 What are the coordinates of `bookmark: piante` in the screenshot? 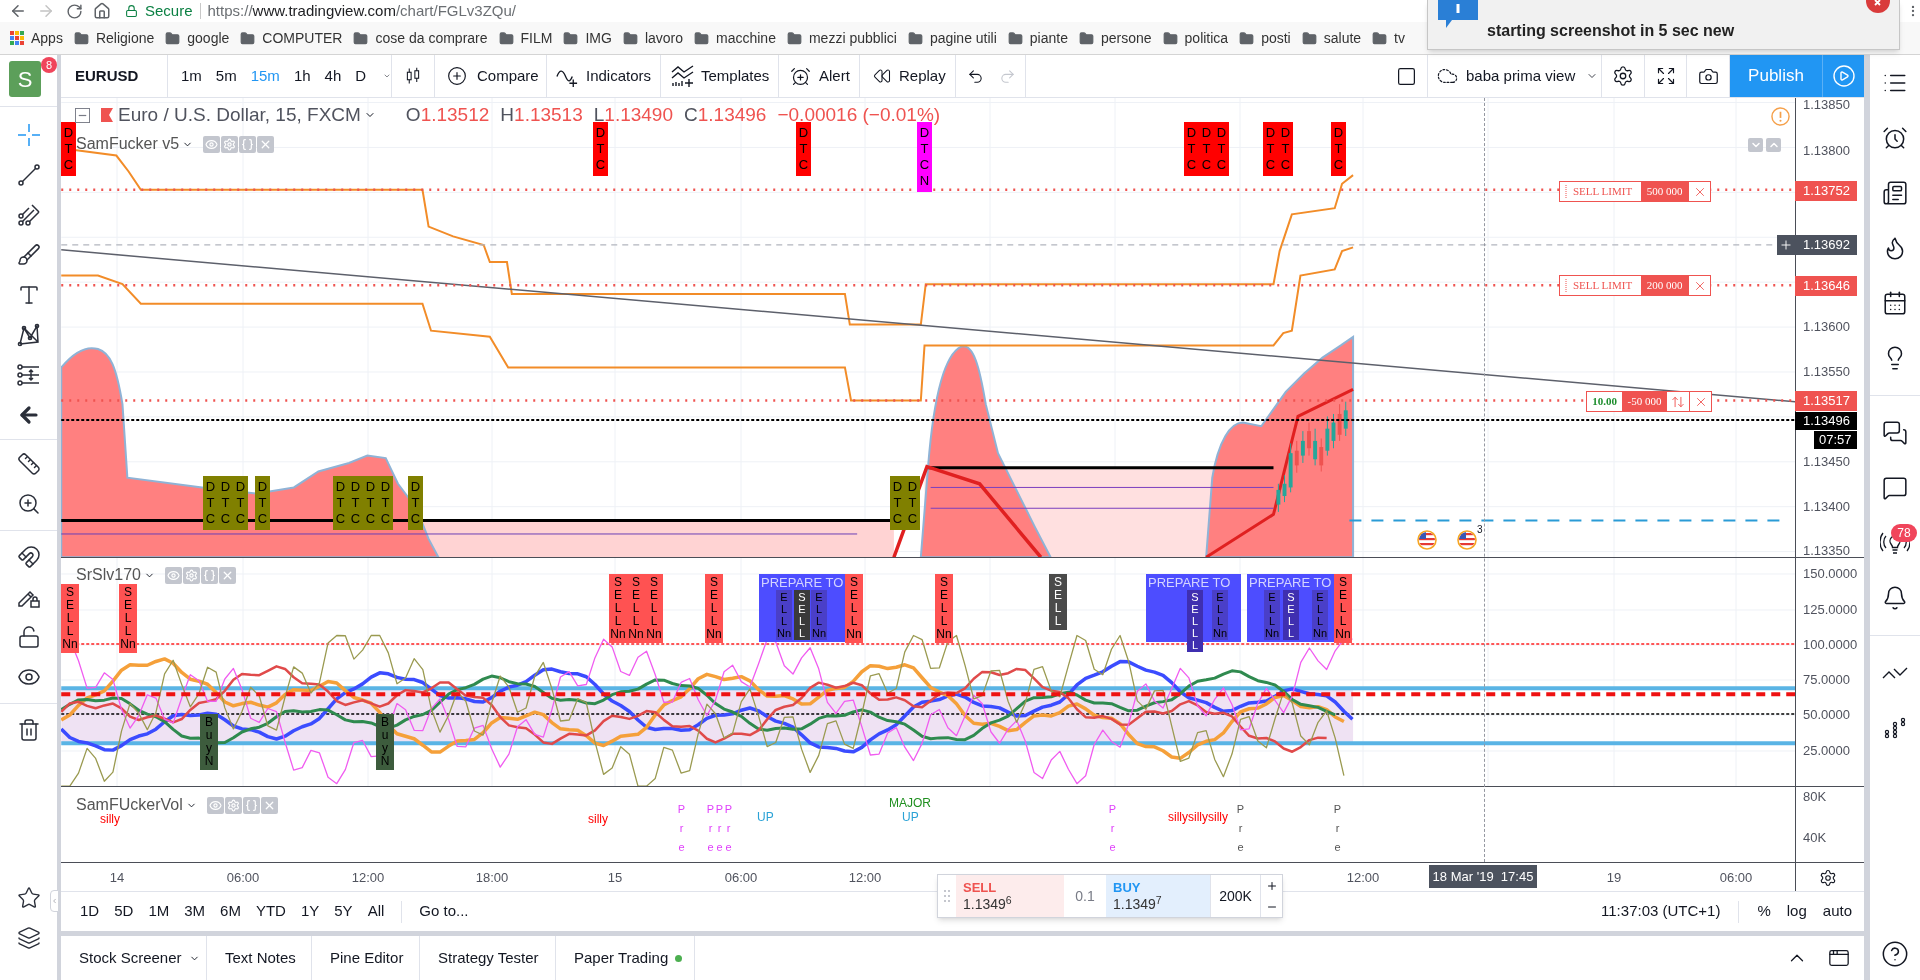 It's located at (1037, 38).